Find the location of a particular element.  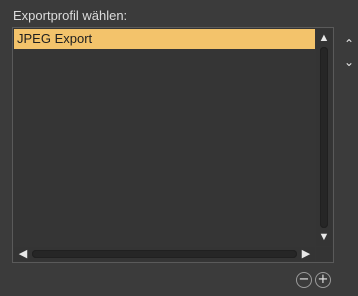

remove-profile-button: − is located at coordinates (304, 280).